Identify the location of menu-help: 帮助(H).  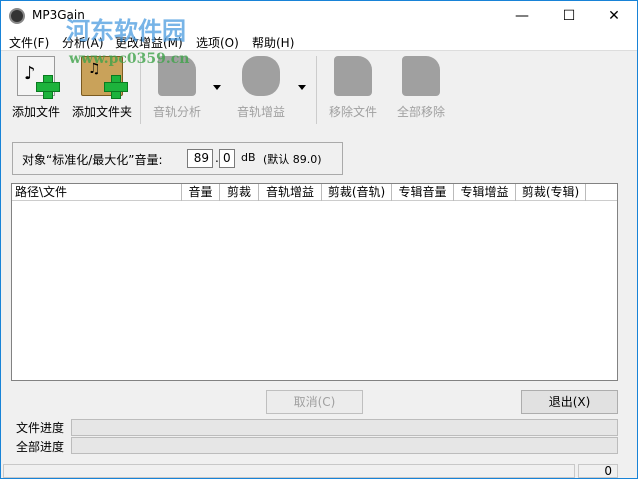
(273, 42).